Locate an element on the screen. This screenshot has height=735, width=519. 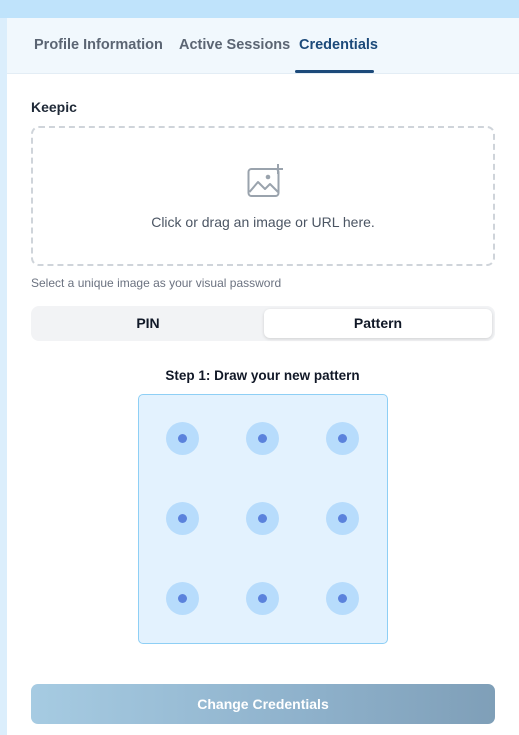
top-bar is located at coordinates (259, 9).